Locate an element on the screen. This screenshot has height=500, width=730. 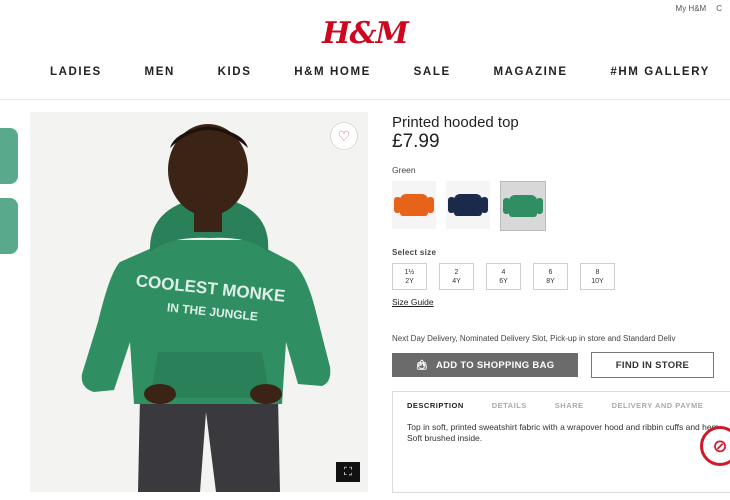
tab-details: DETAILS is located at coordinates (509, 405).